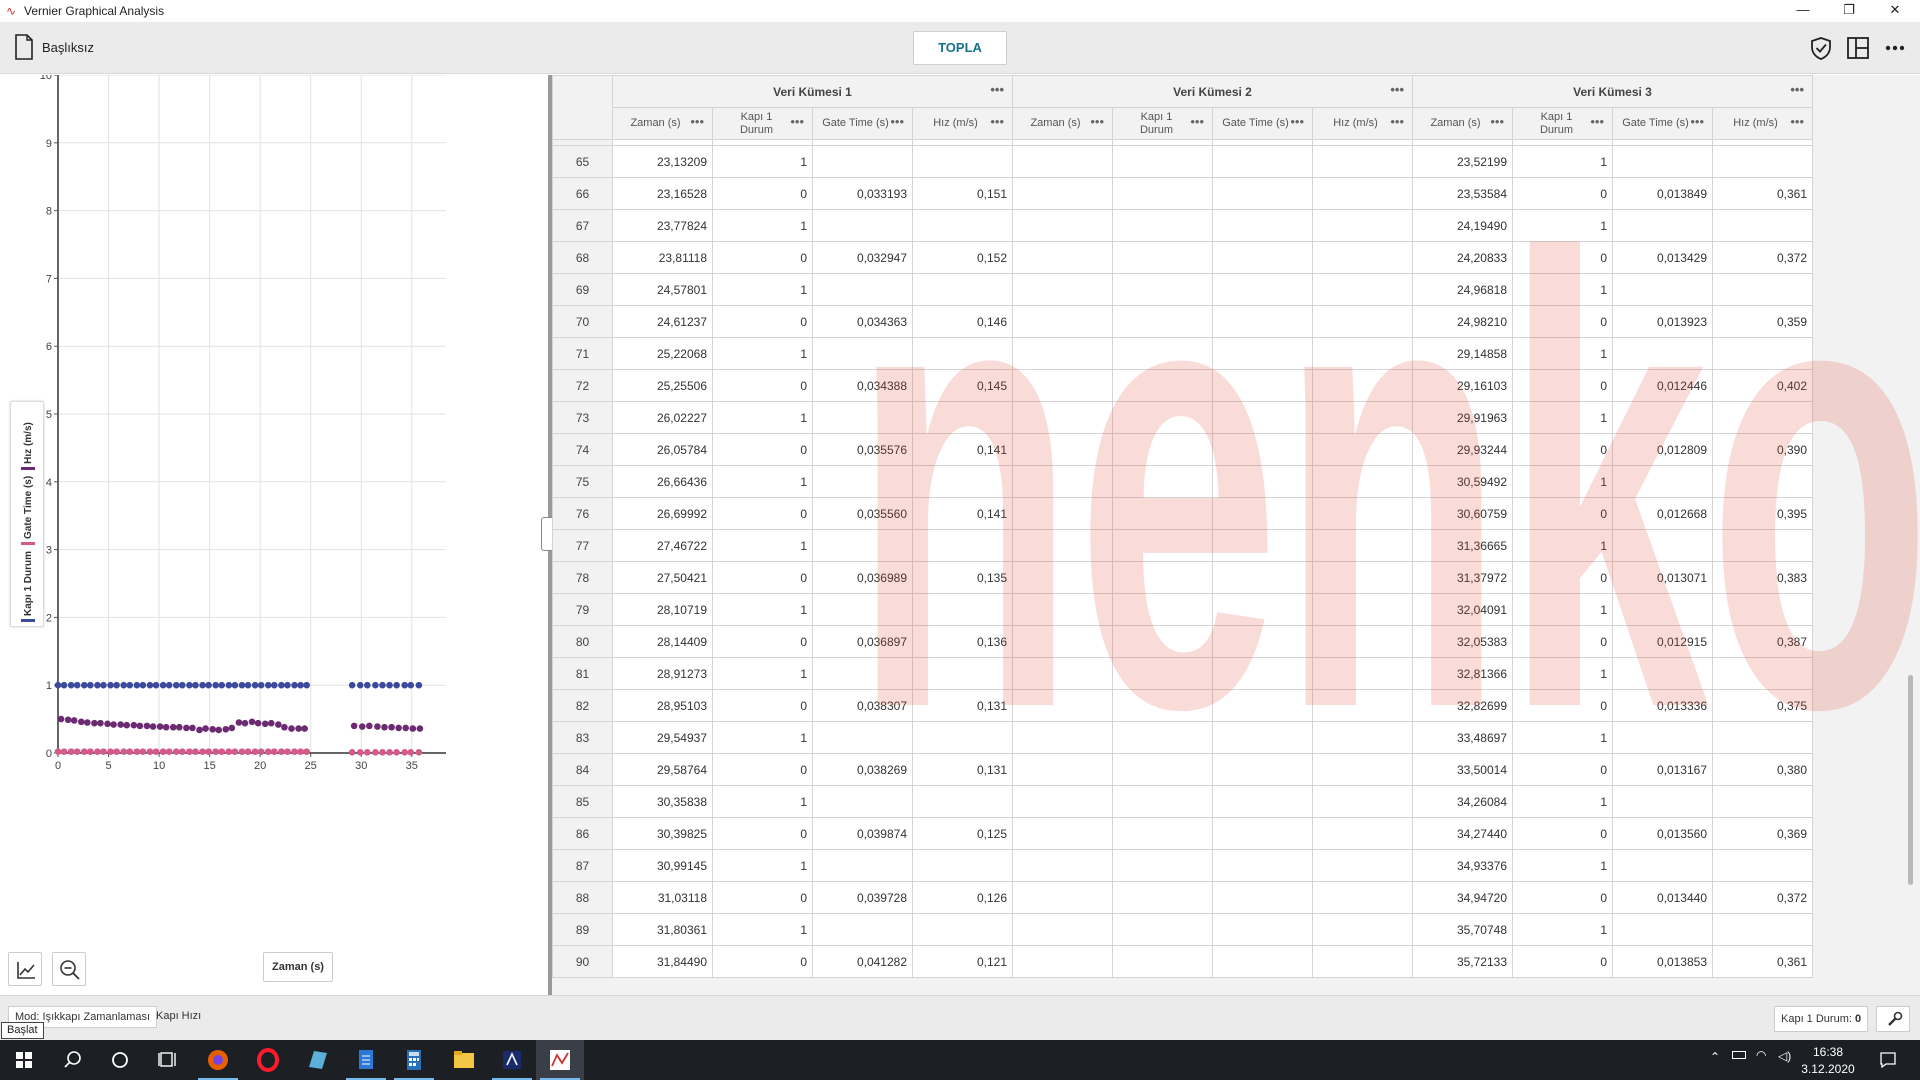 The width and height of the screenshot is (1920, 1085). Describe the element at coordinates (1762, 513) in the screenshot. I see `table-cell: 0,395` at that location.